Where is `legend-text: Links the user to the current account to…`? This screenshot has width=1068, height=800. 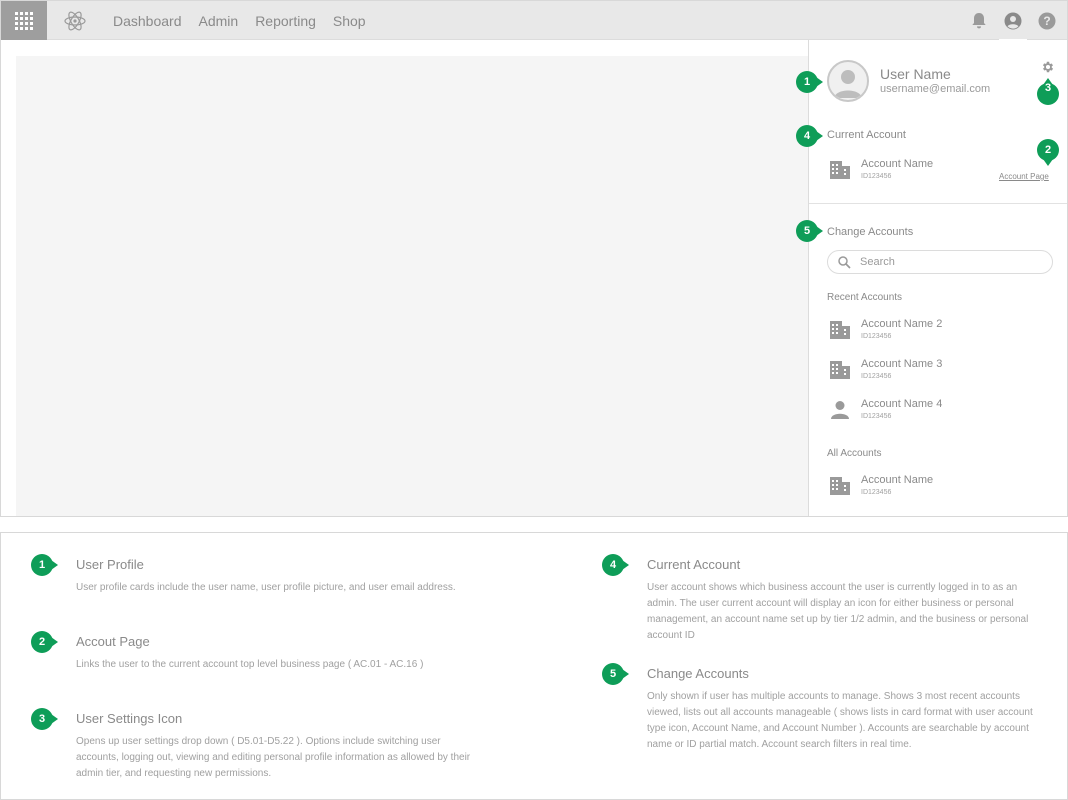 legend-text: Links the user to the current account to… is located at coordinates (250, 664).